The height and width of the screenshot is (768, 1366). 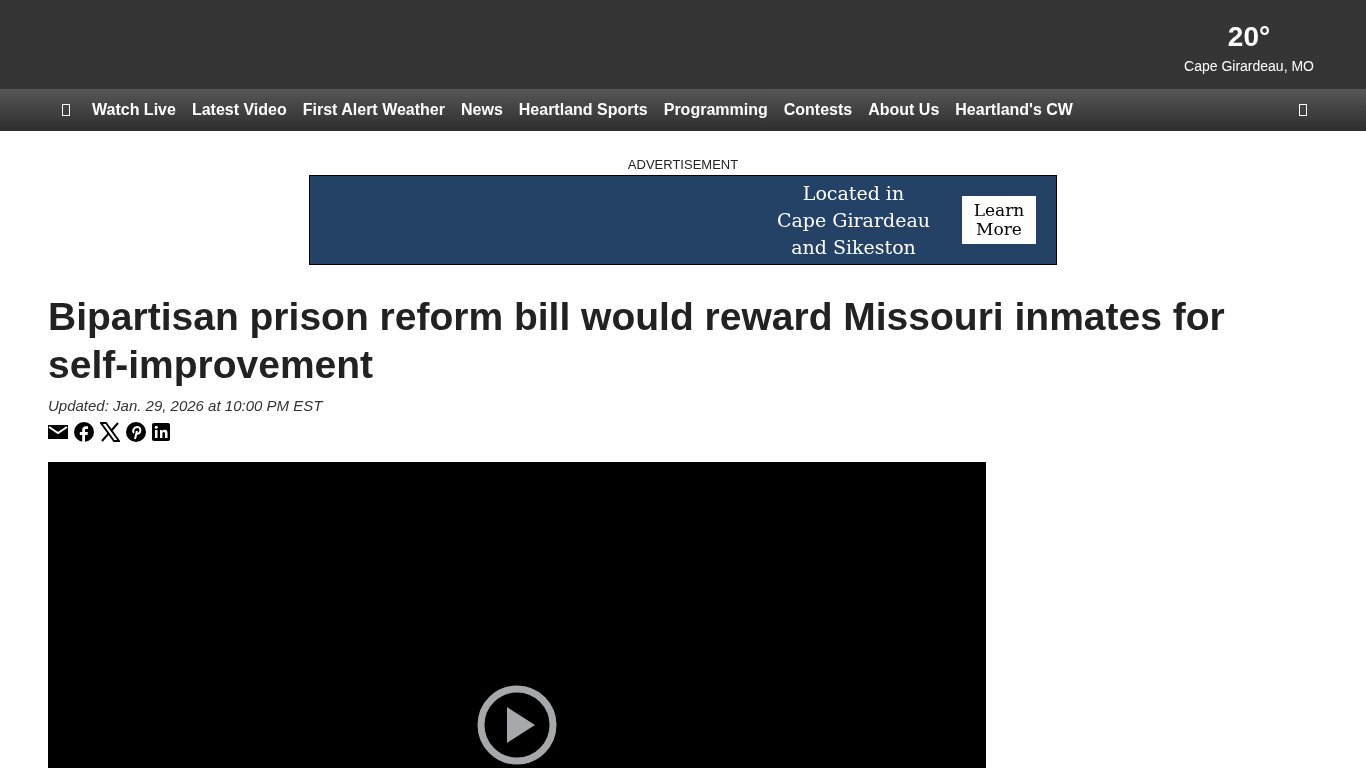 What do you see at coordinates (161, 432) in the screenshot?
I see `linkedin-icon` at bounding box center [161, 432].